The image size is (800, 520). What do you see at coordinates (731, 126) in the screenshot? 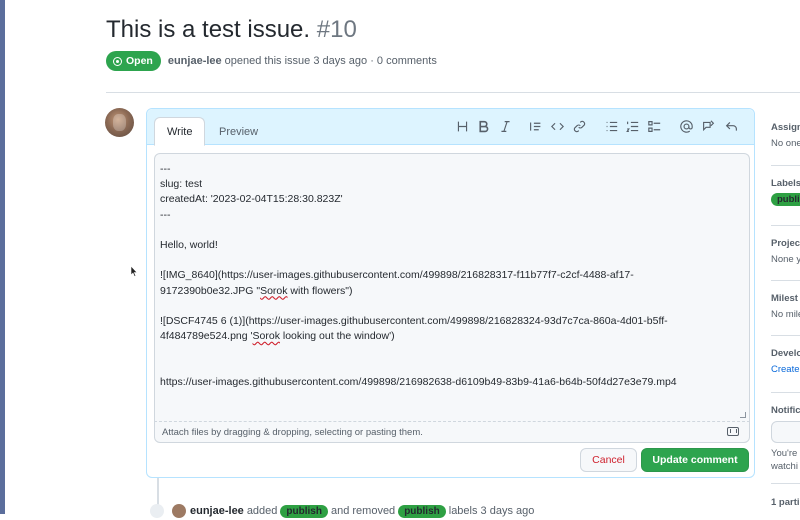
I see `reply-icon` at bounding box center [731, 126].